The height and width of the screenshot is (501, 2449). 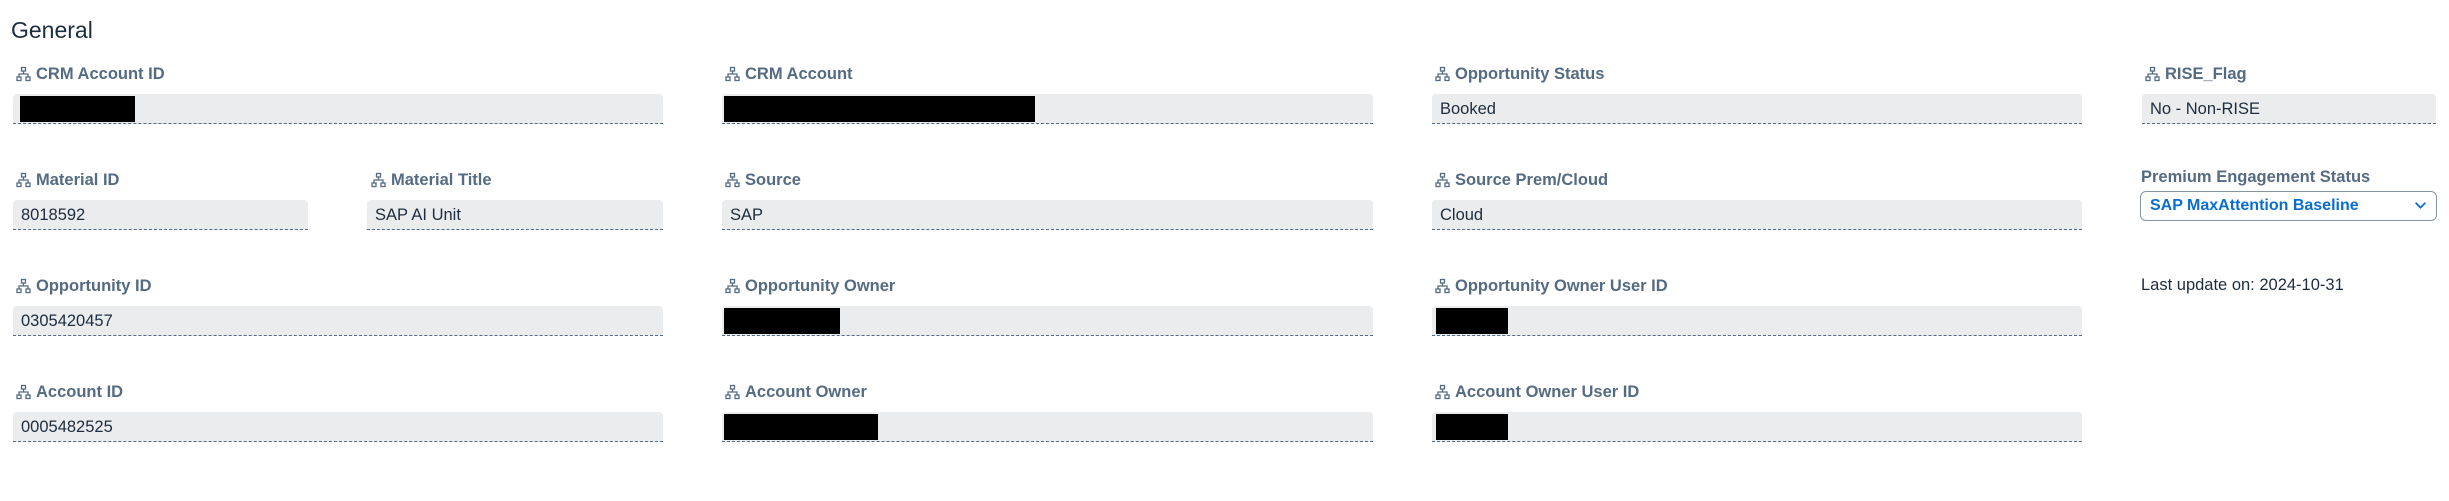 I want to click on premium-engagement-status-select: SAP MaxAttention Baseline, so click(x=2288, y=206).